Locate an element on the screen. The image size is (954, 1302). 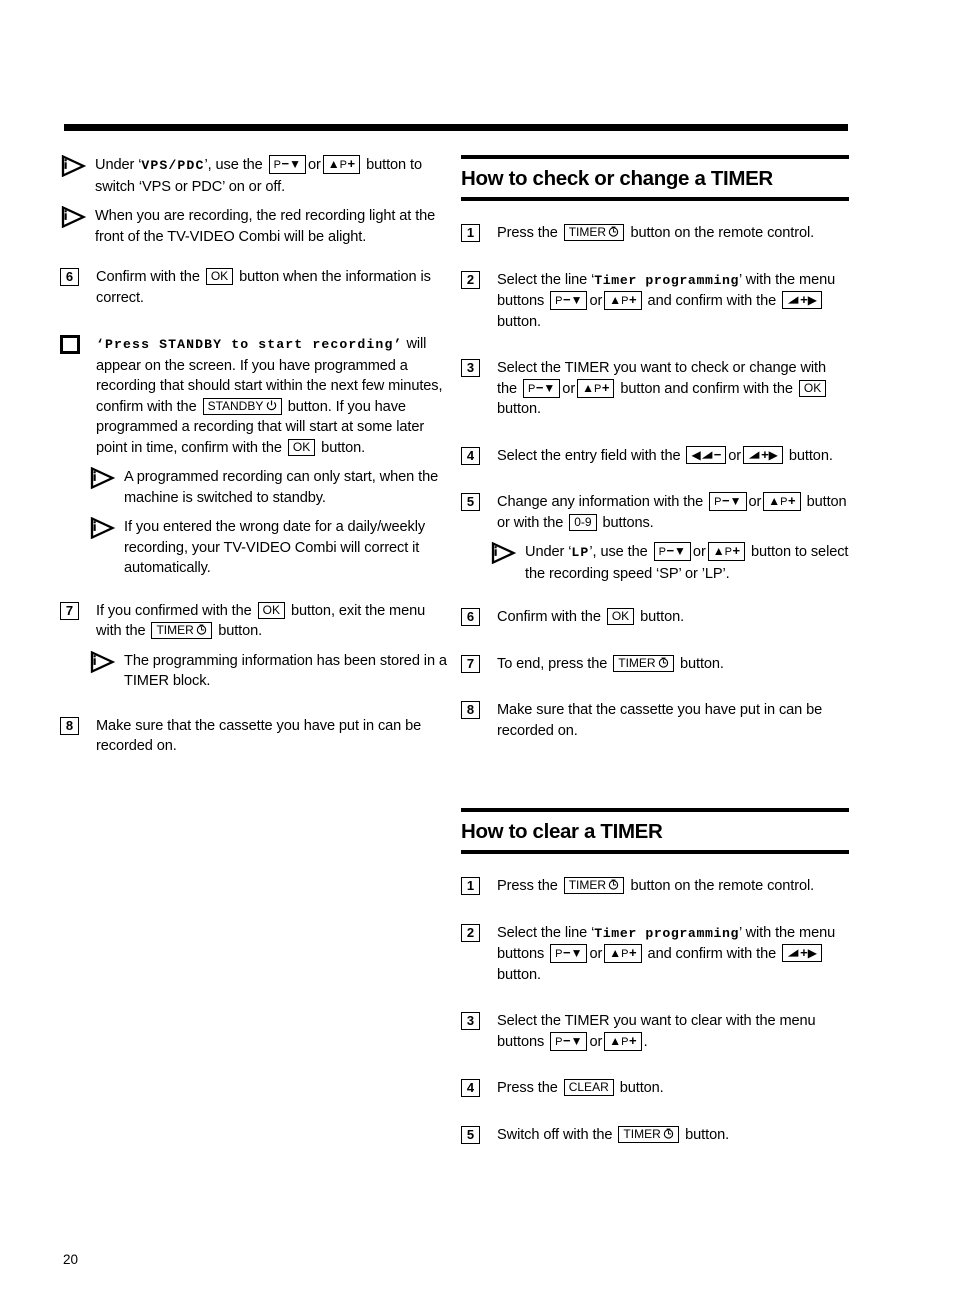
tip-text-b: ’, use the is located at coordinates (618, 552).